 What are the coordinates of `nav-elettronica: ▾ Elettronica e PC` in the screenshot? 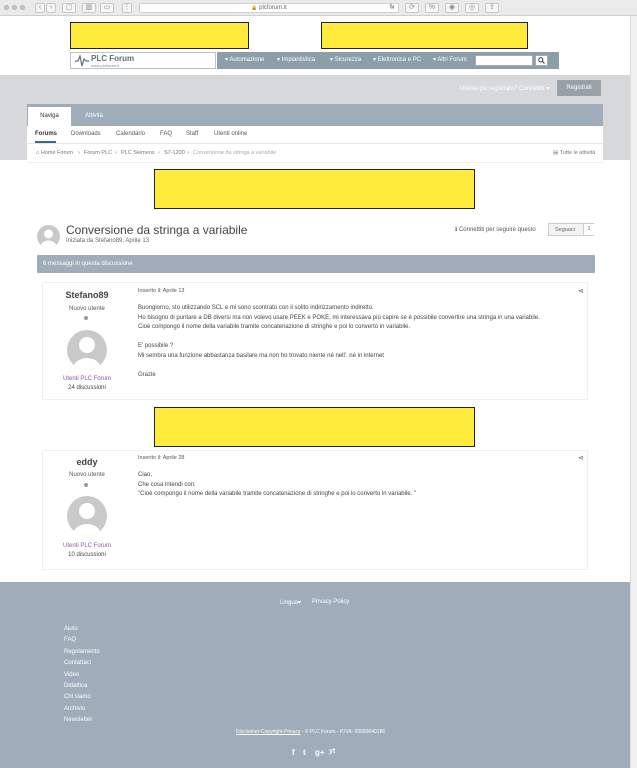 It's located at (397, 60).